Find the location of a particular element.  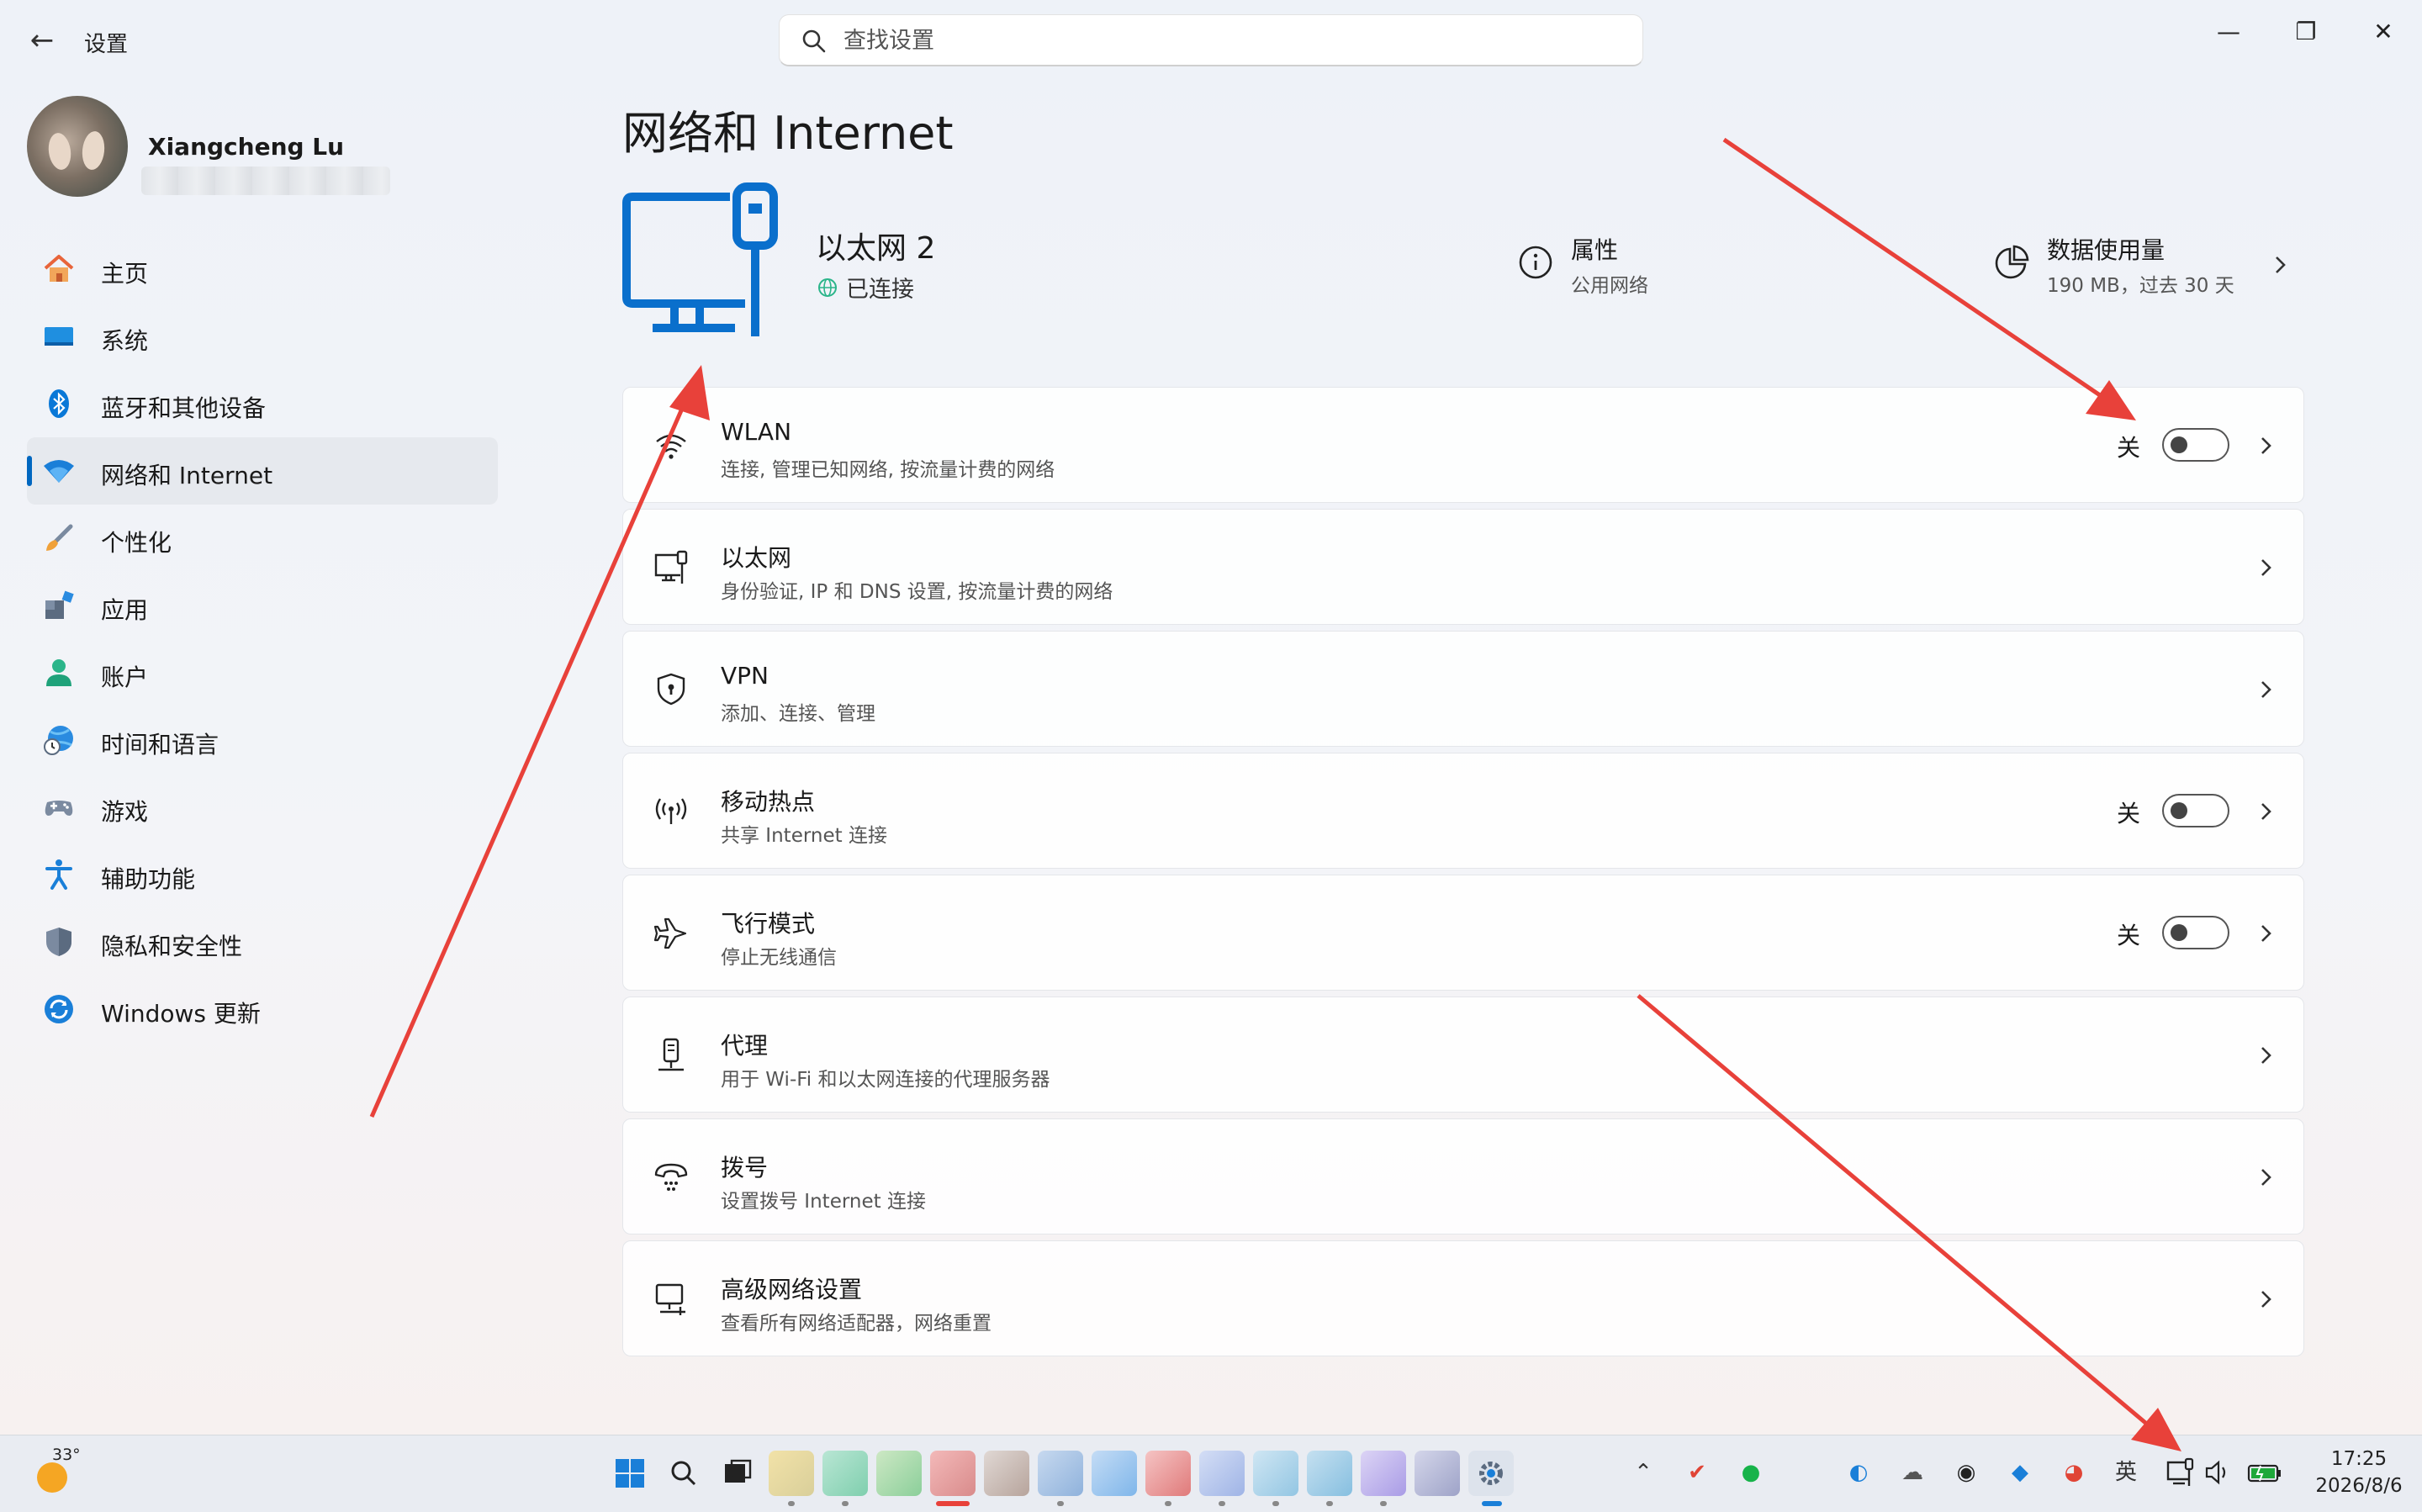

sidebar-item-network: 网络和 Internet is located at coordinates (262, 471).